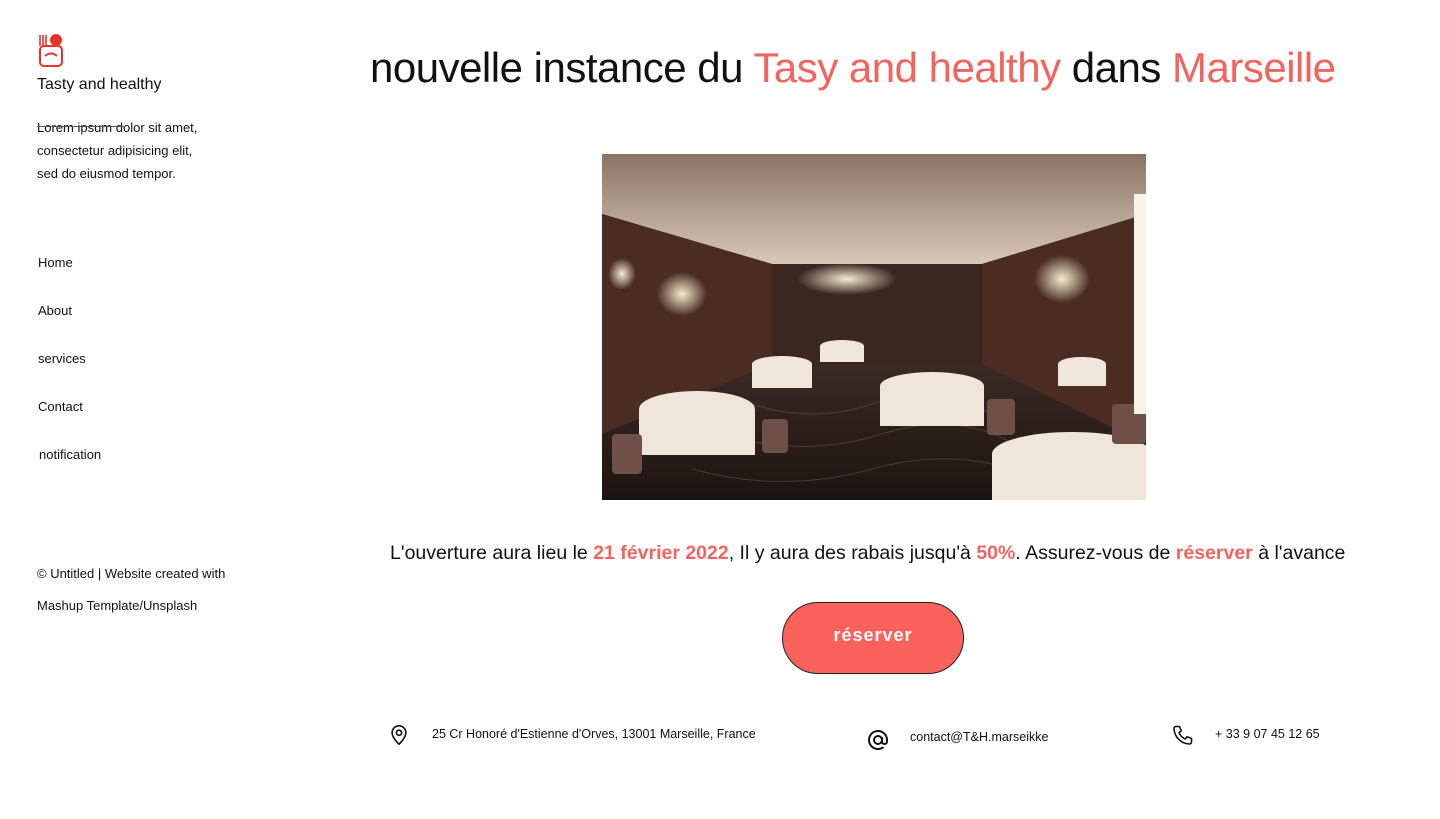 Image resolution: width=1440 pixels, height=819 pixels. Describe the element at coordinates (70, 454) in the screenshot. I see `nav-item-notification: notification` at that location.